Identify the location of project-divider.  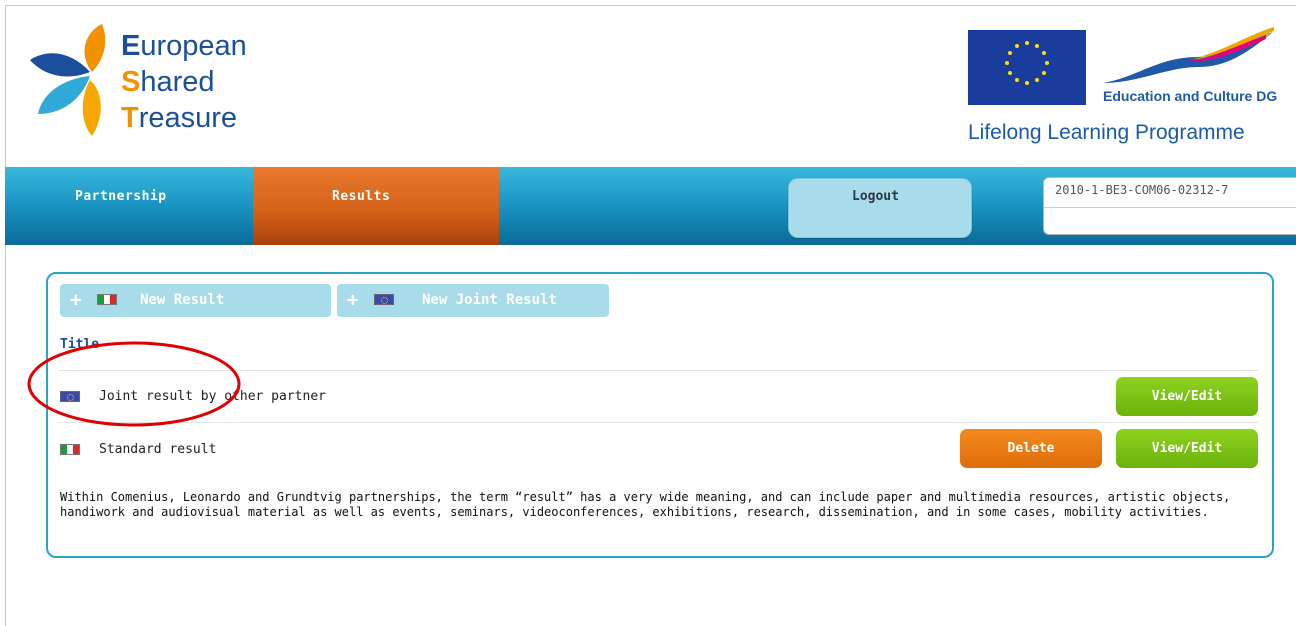
(1170, 207).